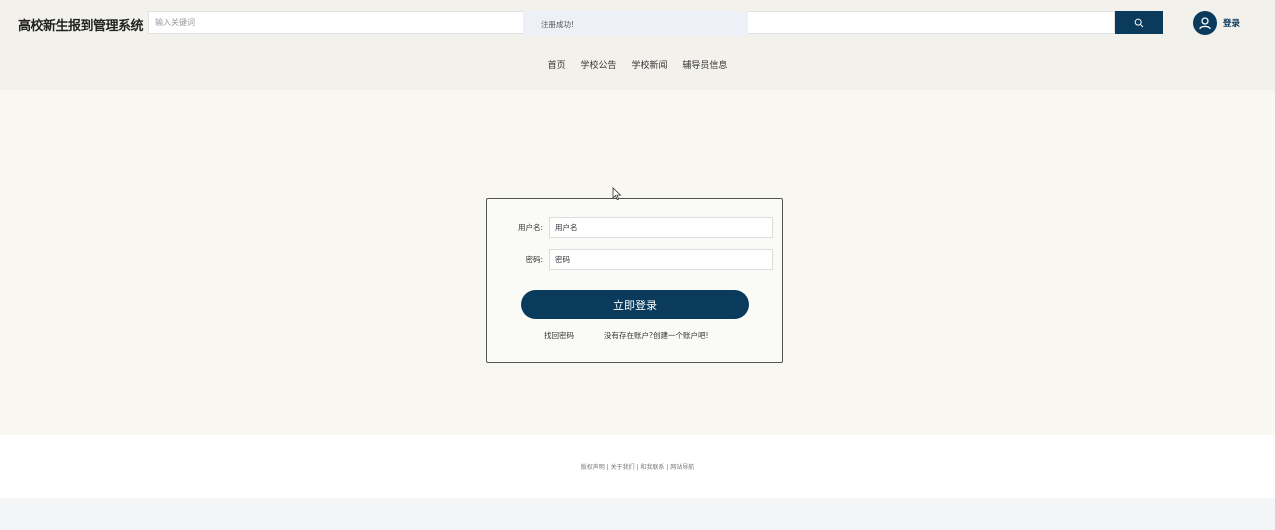 Image resolution: width=1275 pixels, height=530 pixels. I want to click on password-field, so click(661, 259).